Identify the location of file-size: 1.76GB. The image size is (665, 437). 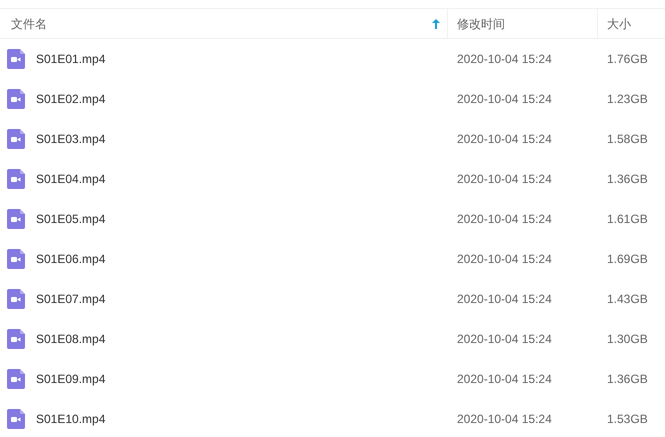
(627, 59).